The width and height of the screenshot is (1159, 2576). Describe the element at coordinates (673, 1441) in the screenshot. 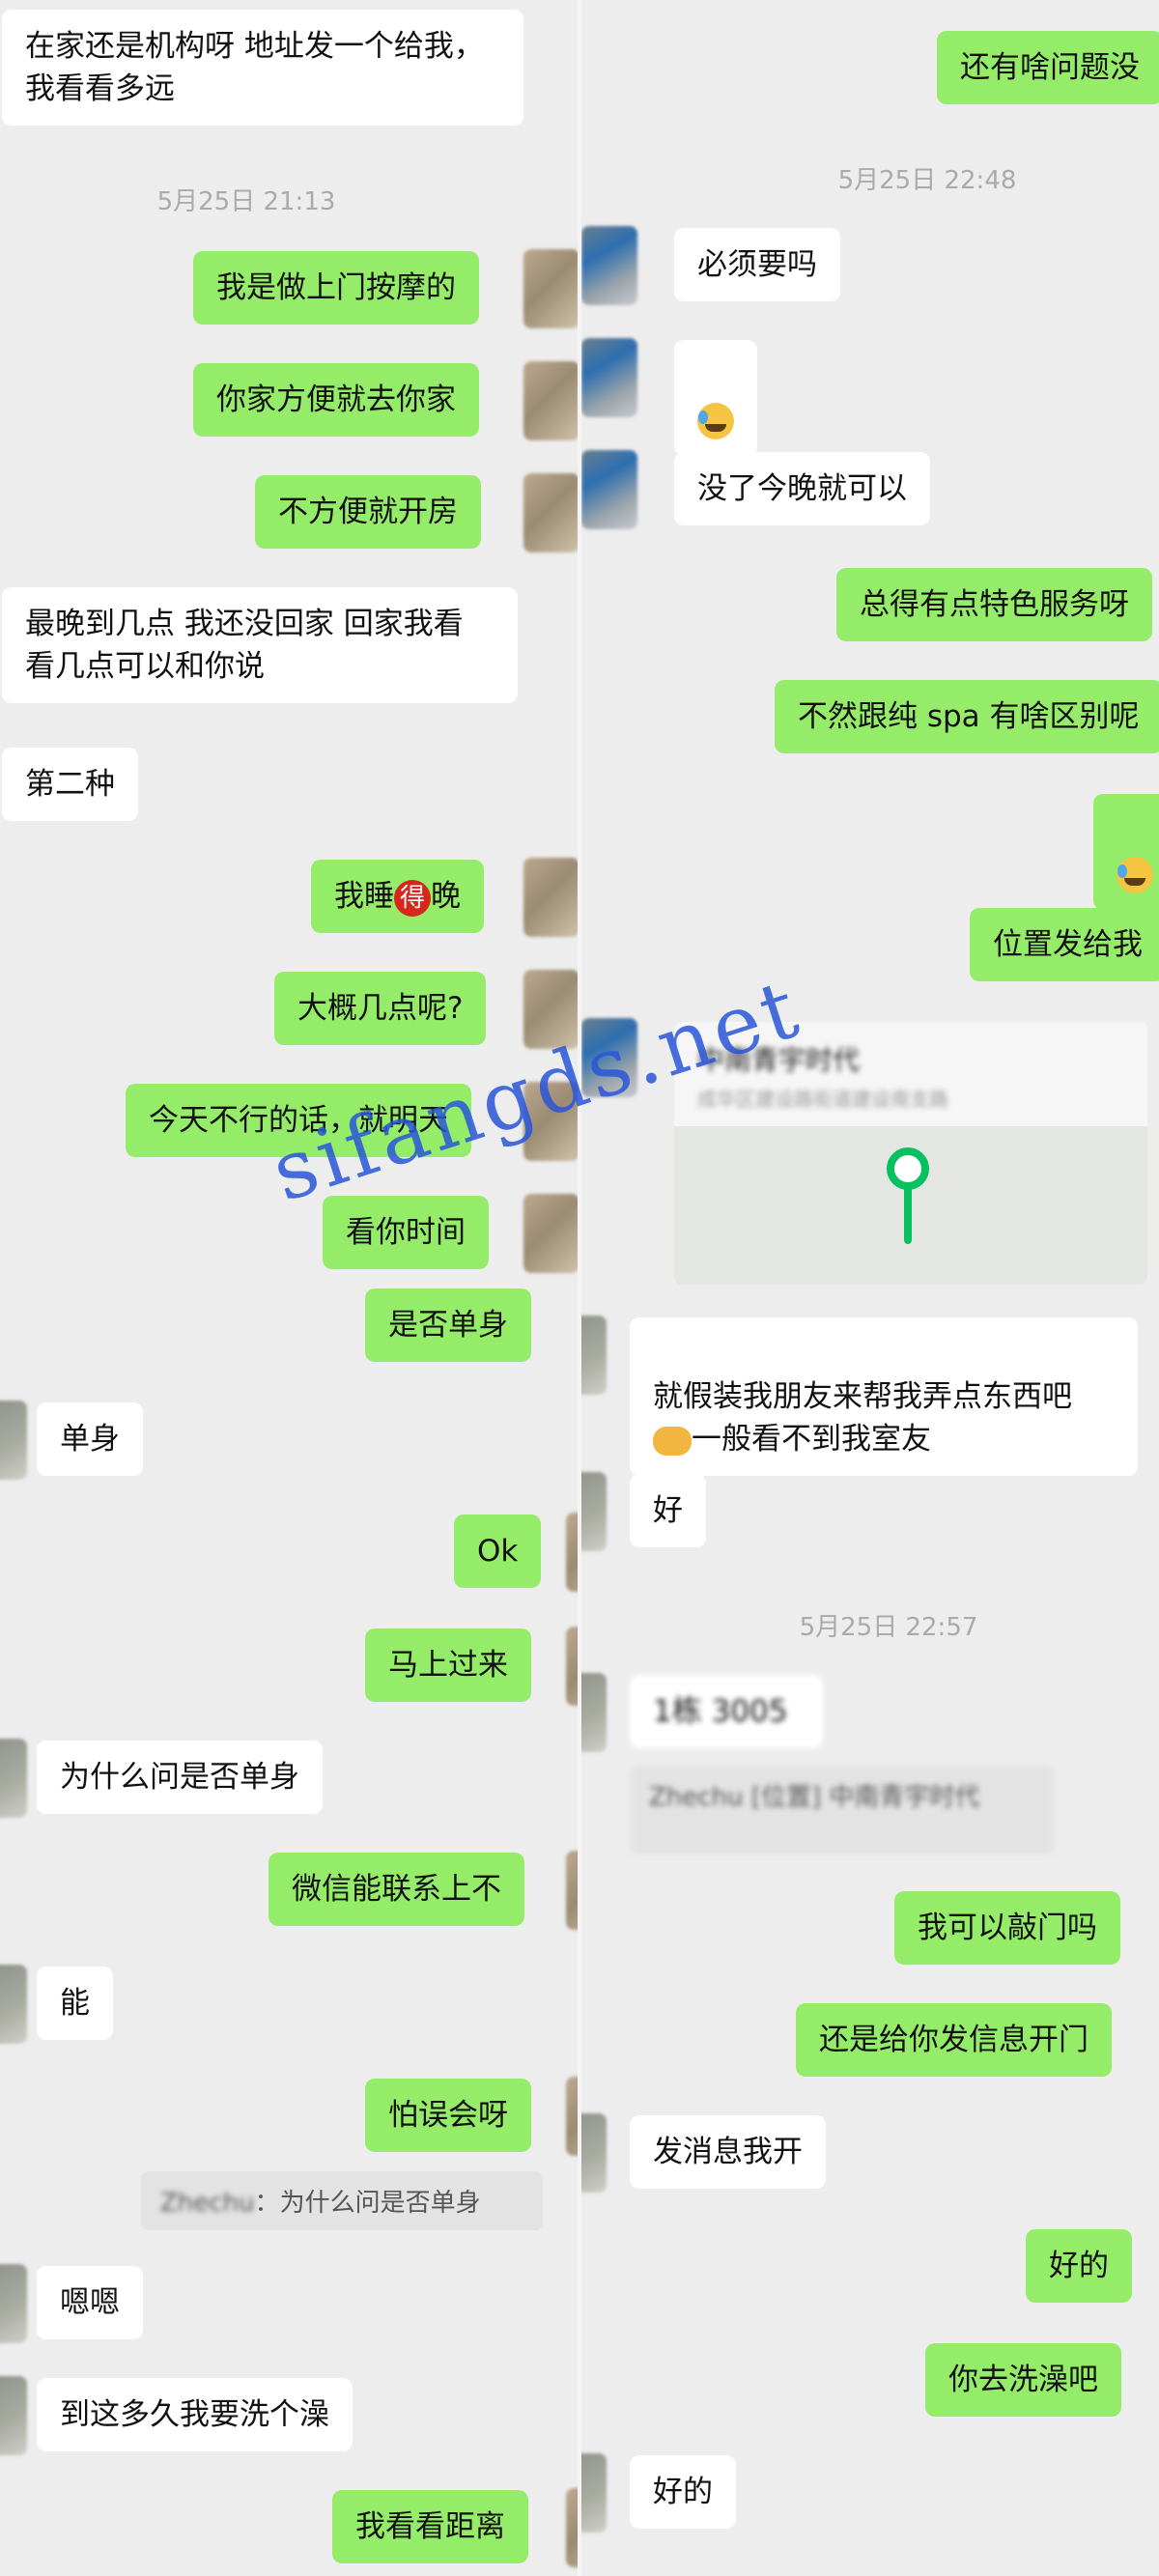

I see `handshake-emoji-icon` at that location.